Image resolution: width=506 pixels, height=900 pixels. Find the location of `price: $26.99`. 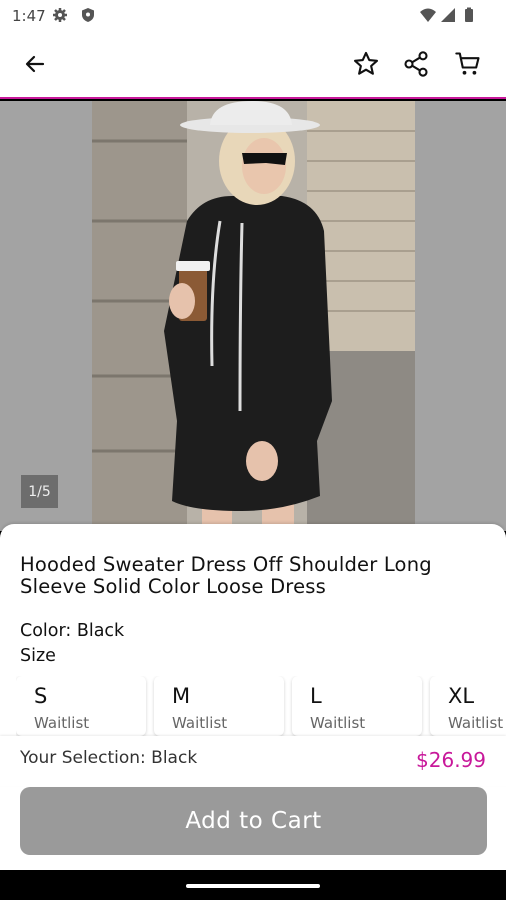

price: $26.99 is located at coordinates (451, 760).